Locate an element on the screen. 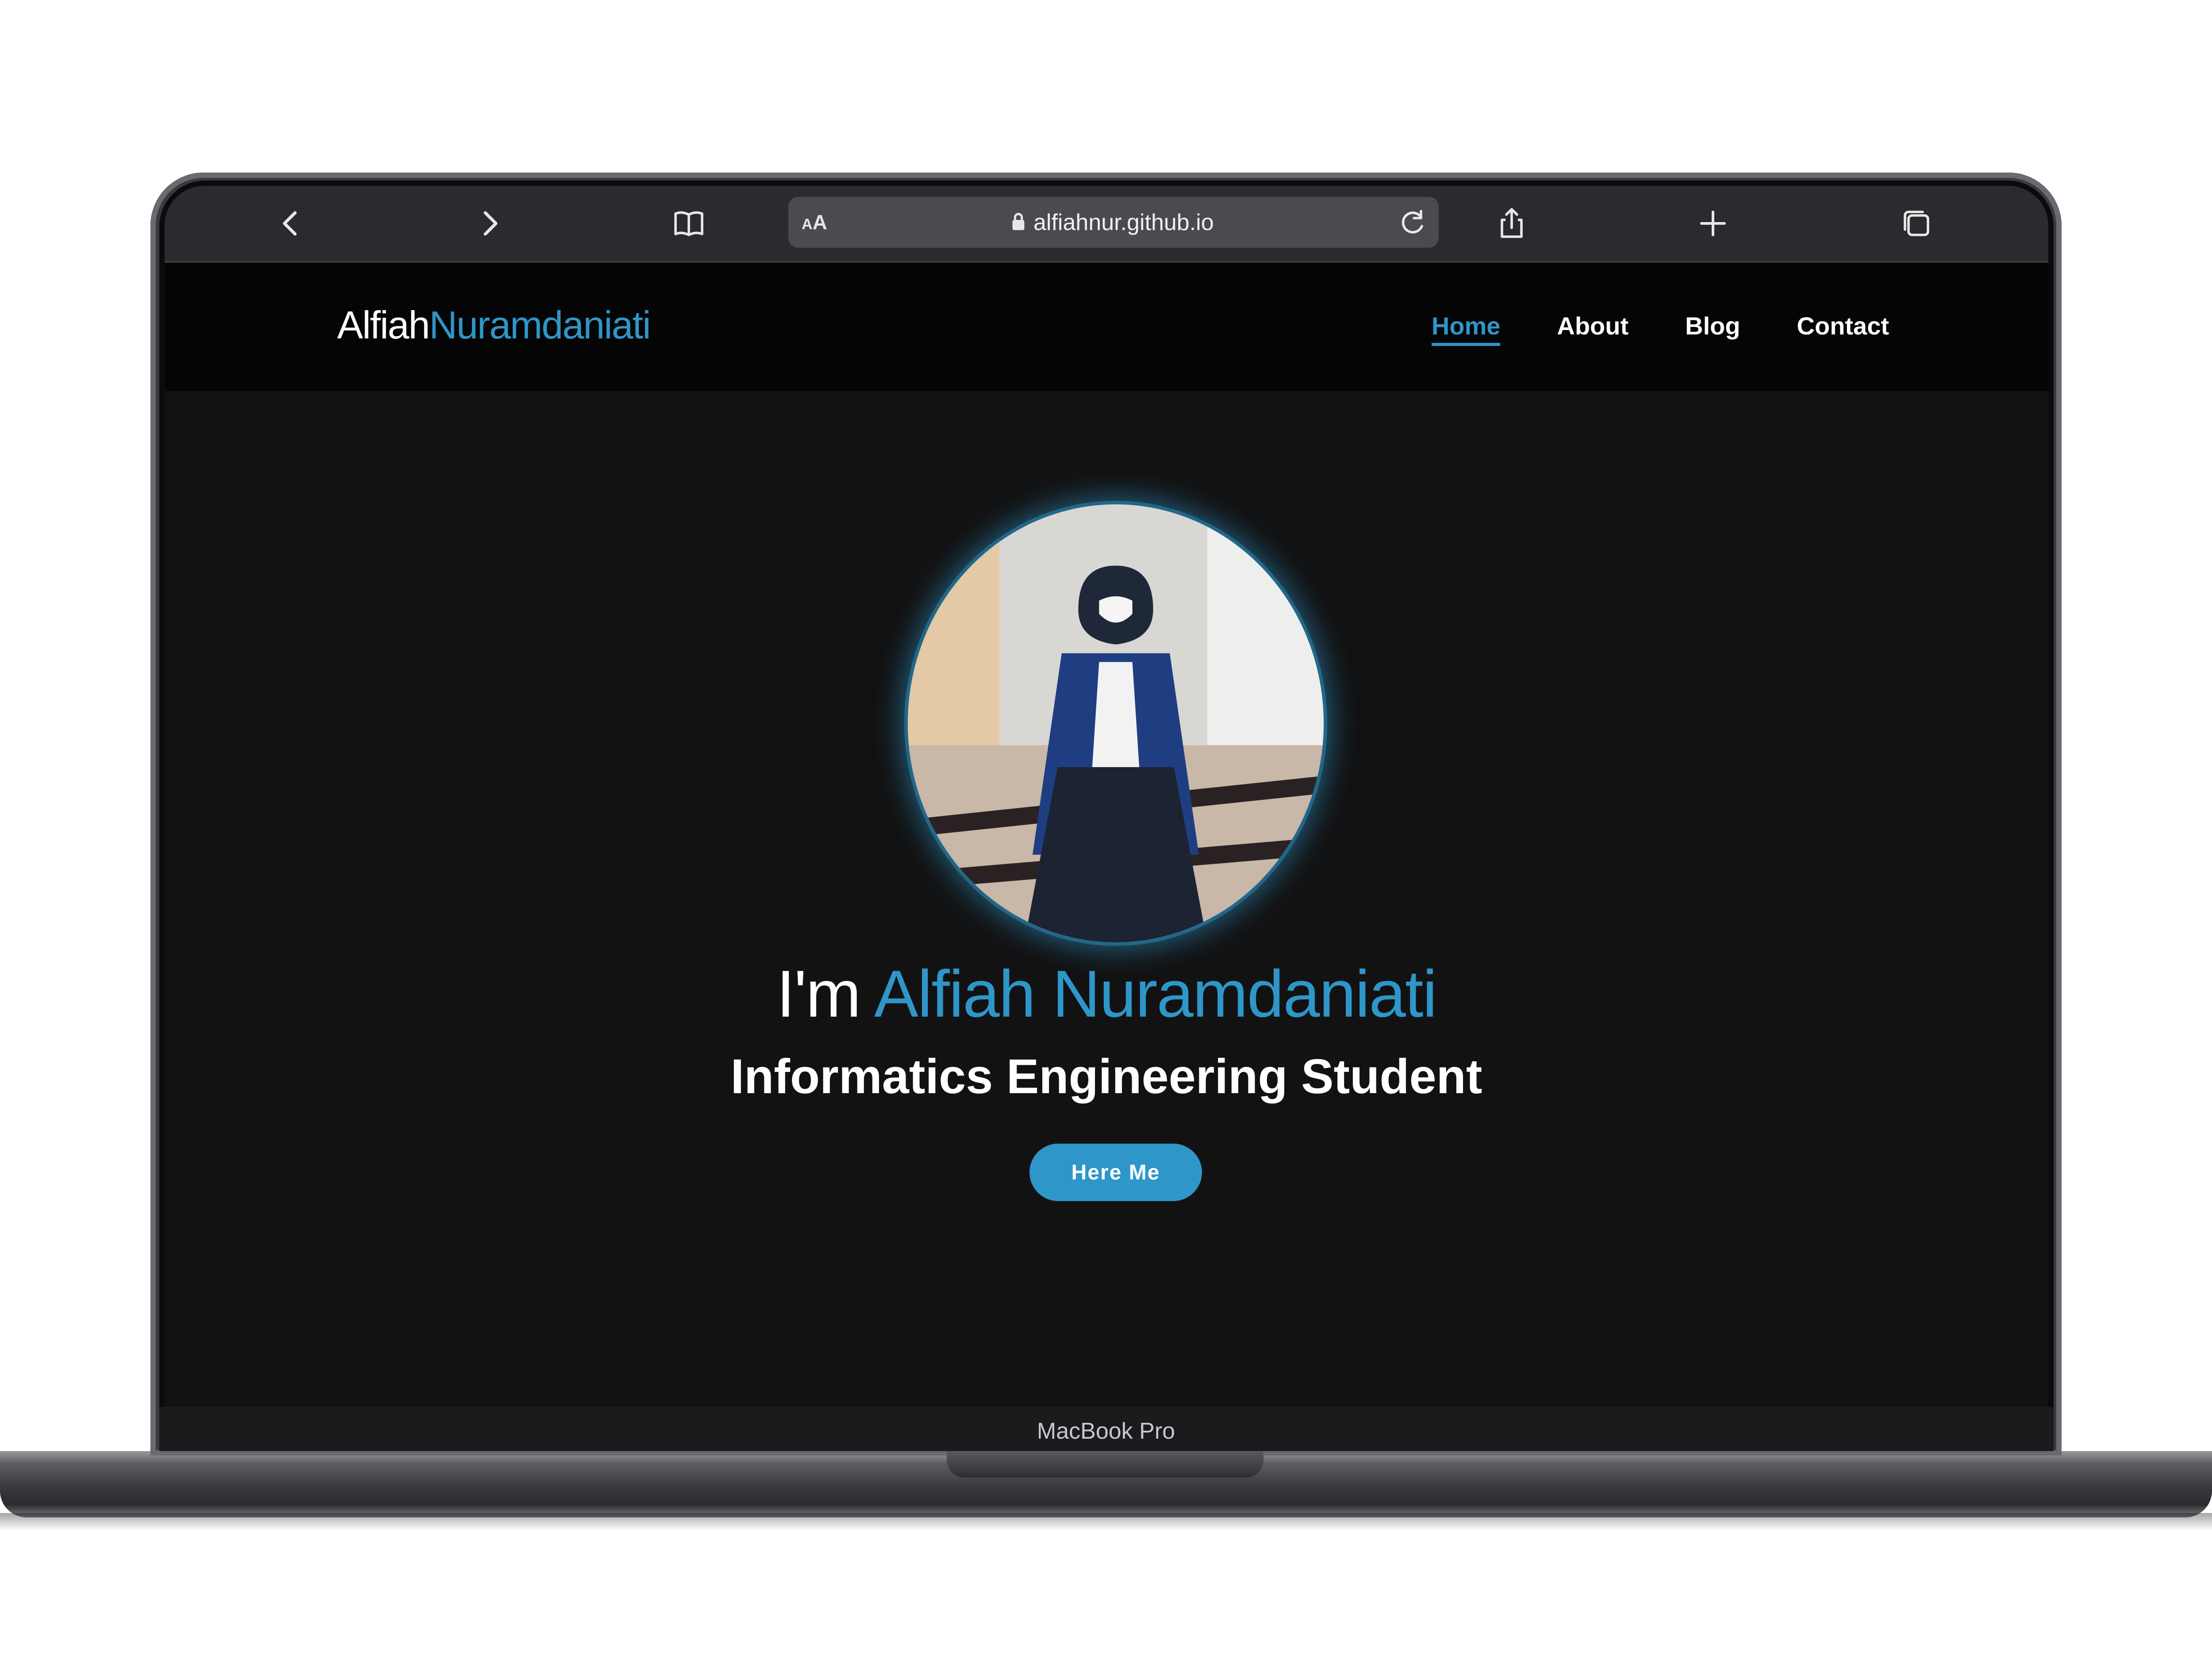  here-me-button: Here Me is located at coordinates (1115, 1173).